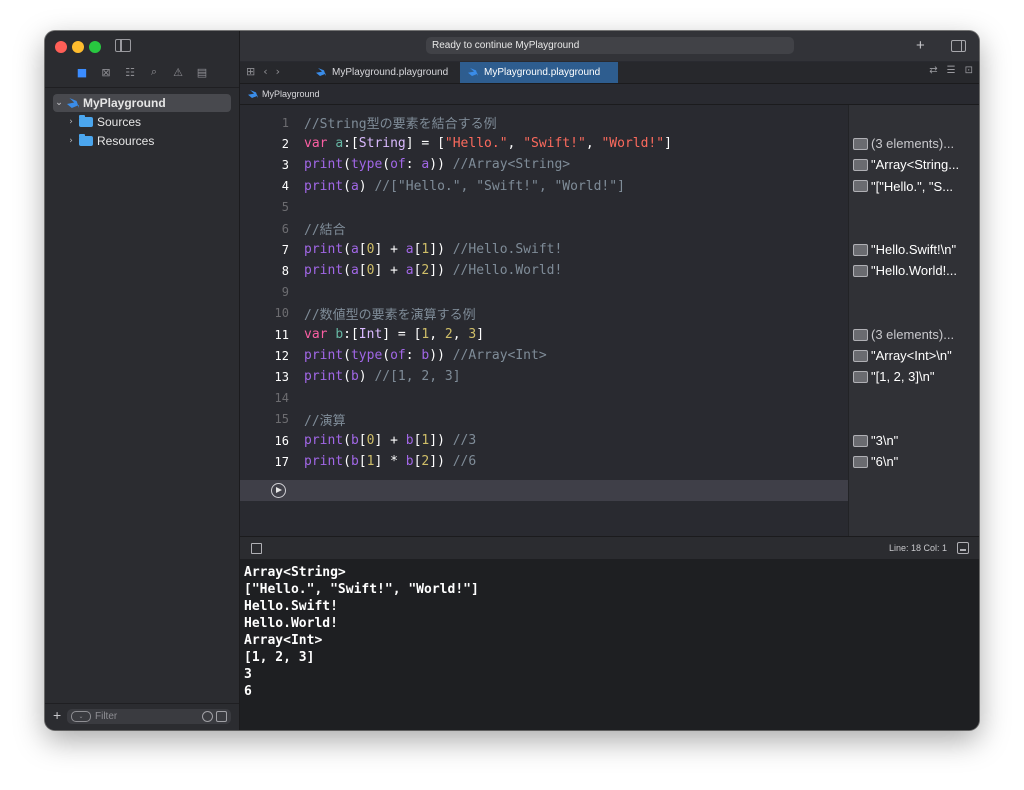  Describe the element at coordinates (214, 716) in the screenshot. I see `filter-toggles` at that location.